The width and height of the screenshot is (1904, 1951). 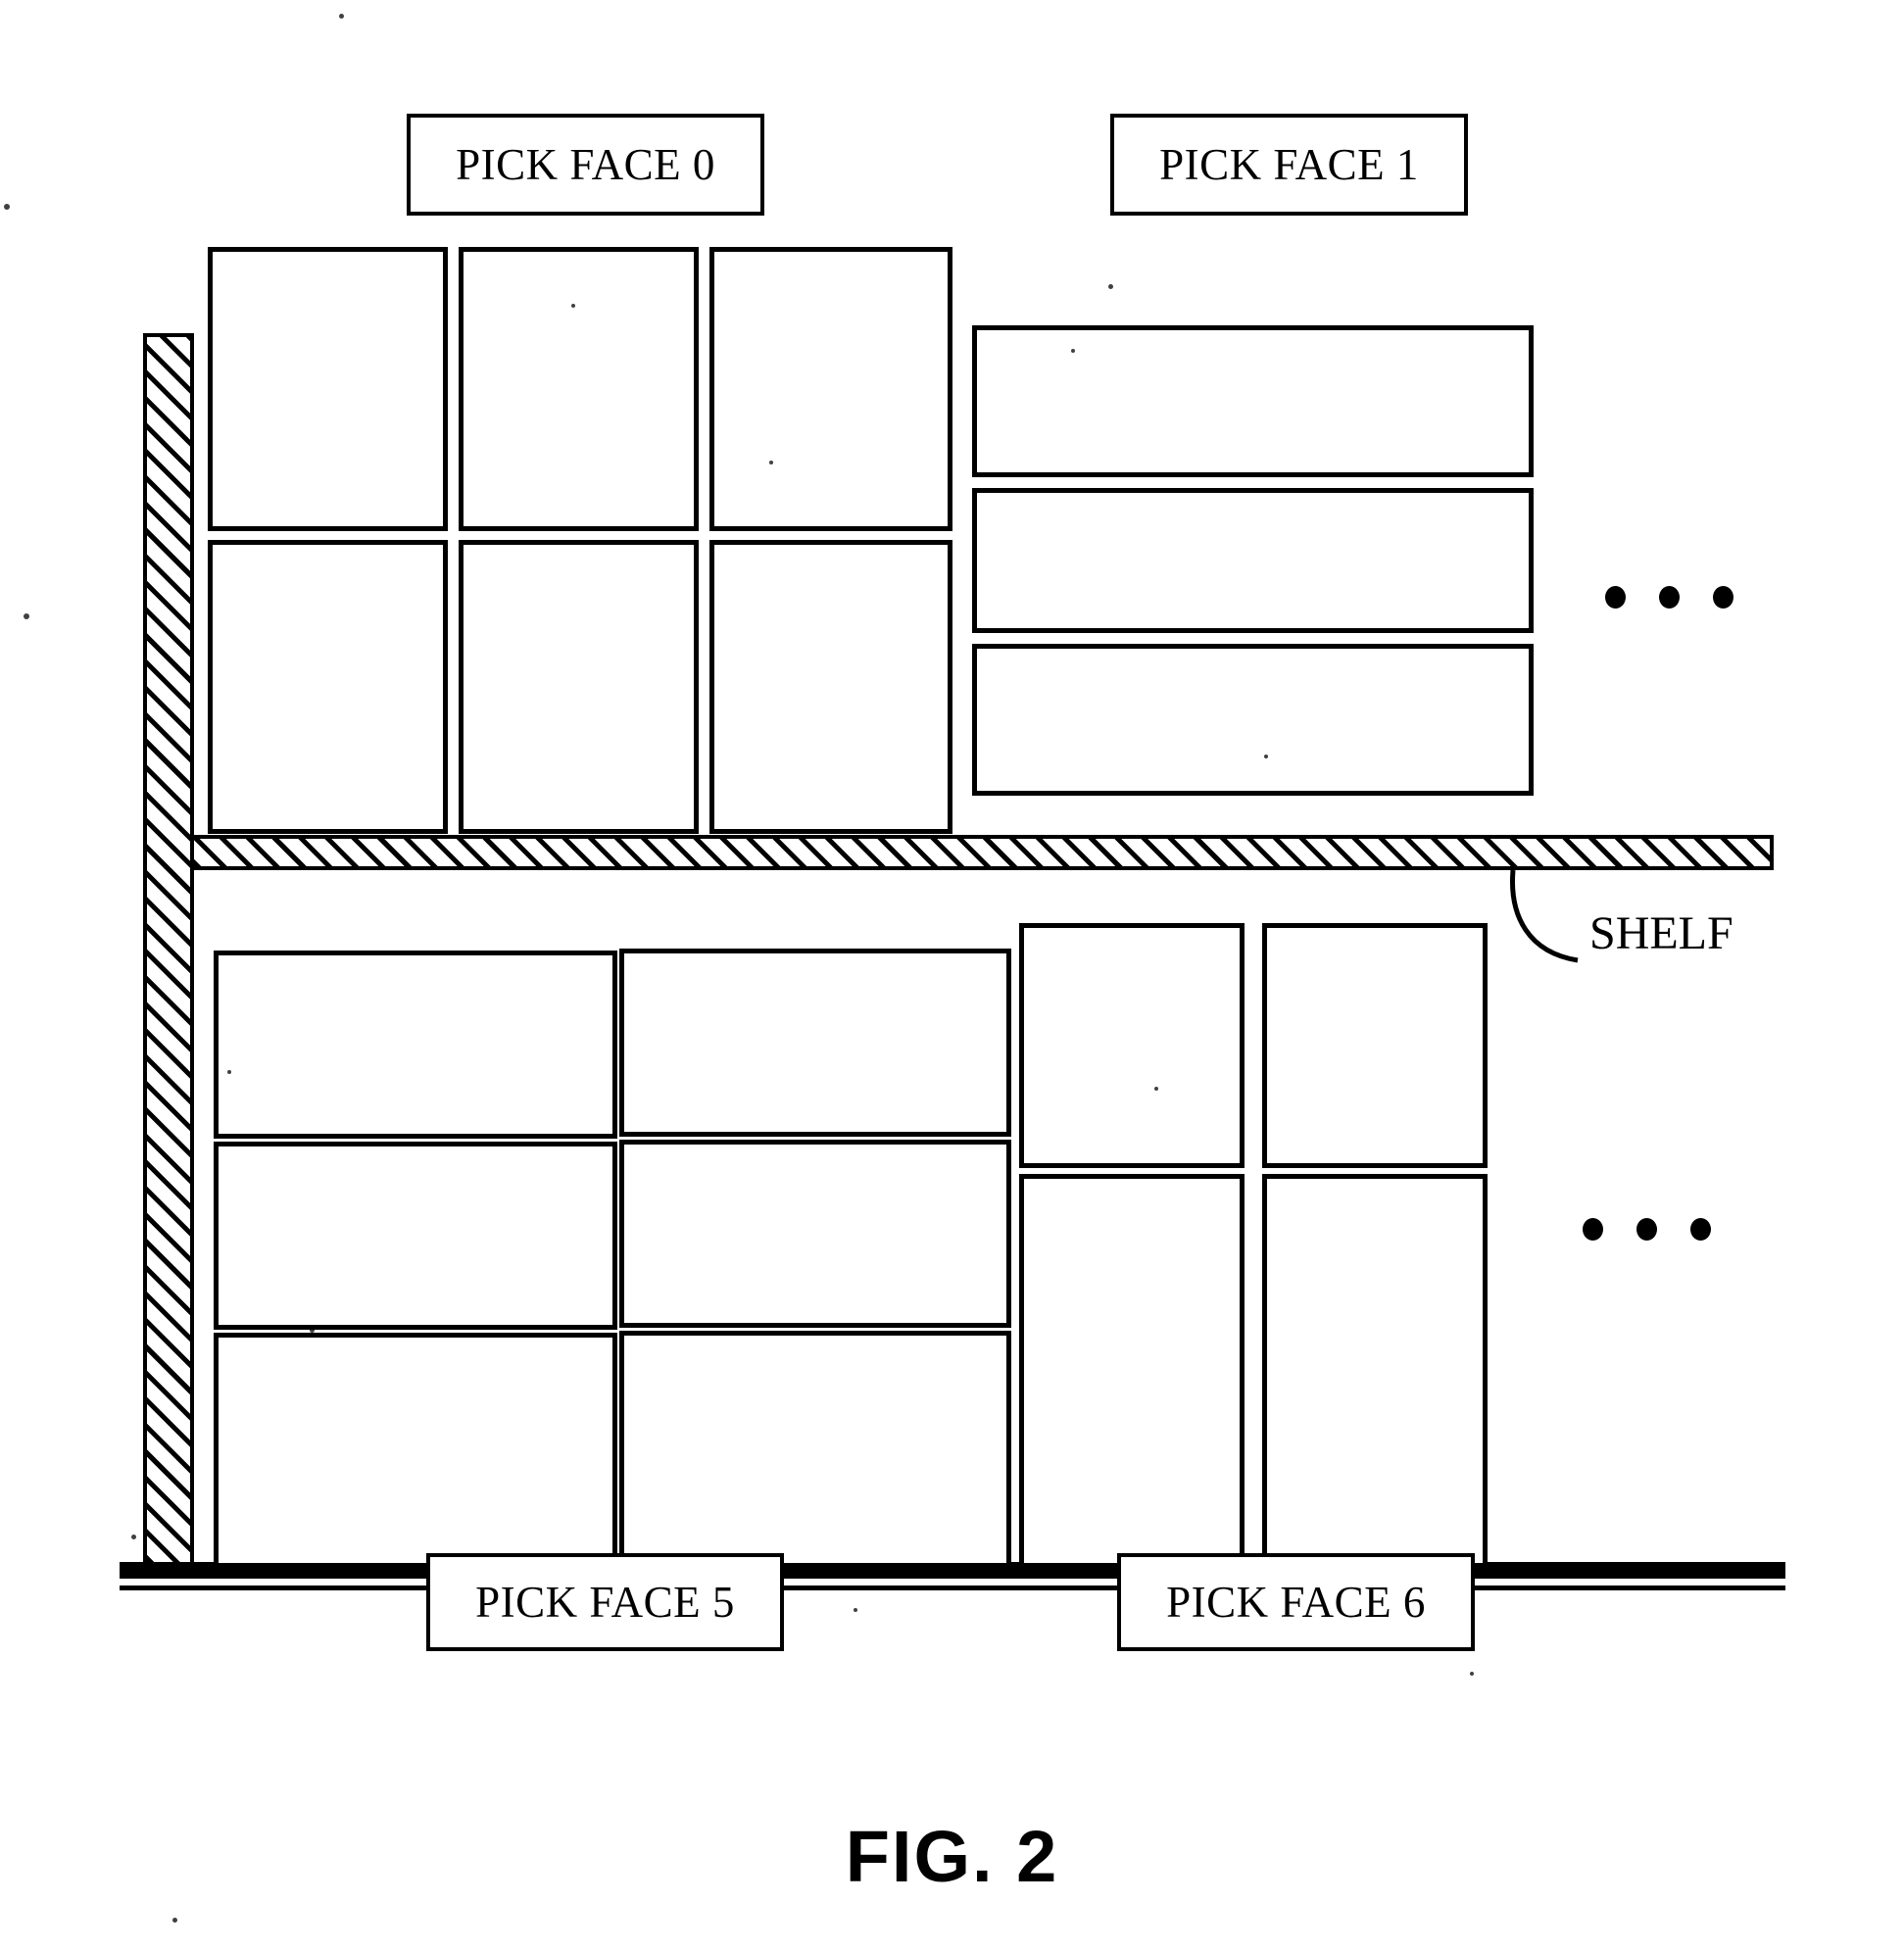 What do you see at coordinates (1661, 933) in the screenshot?
I see `shelf-label: SHELF` at bounding box center [1661, 933].